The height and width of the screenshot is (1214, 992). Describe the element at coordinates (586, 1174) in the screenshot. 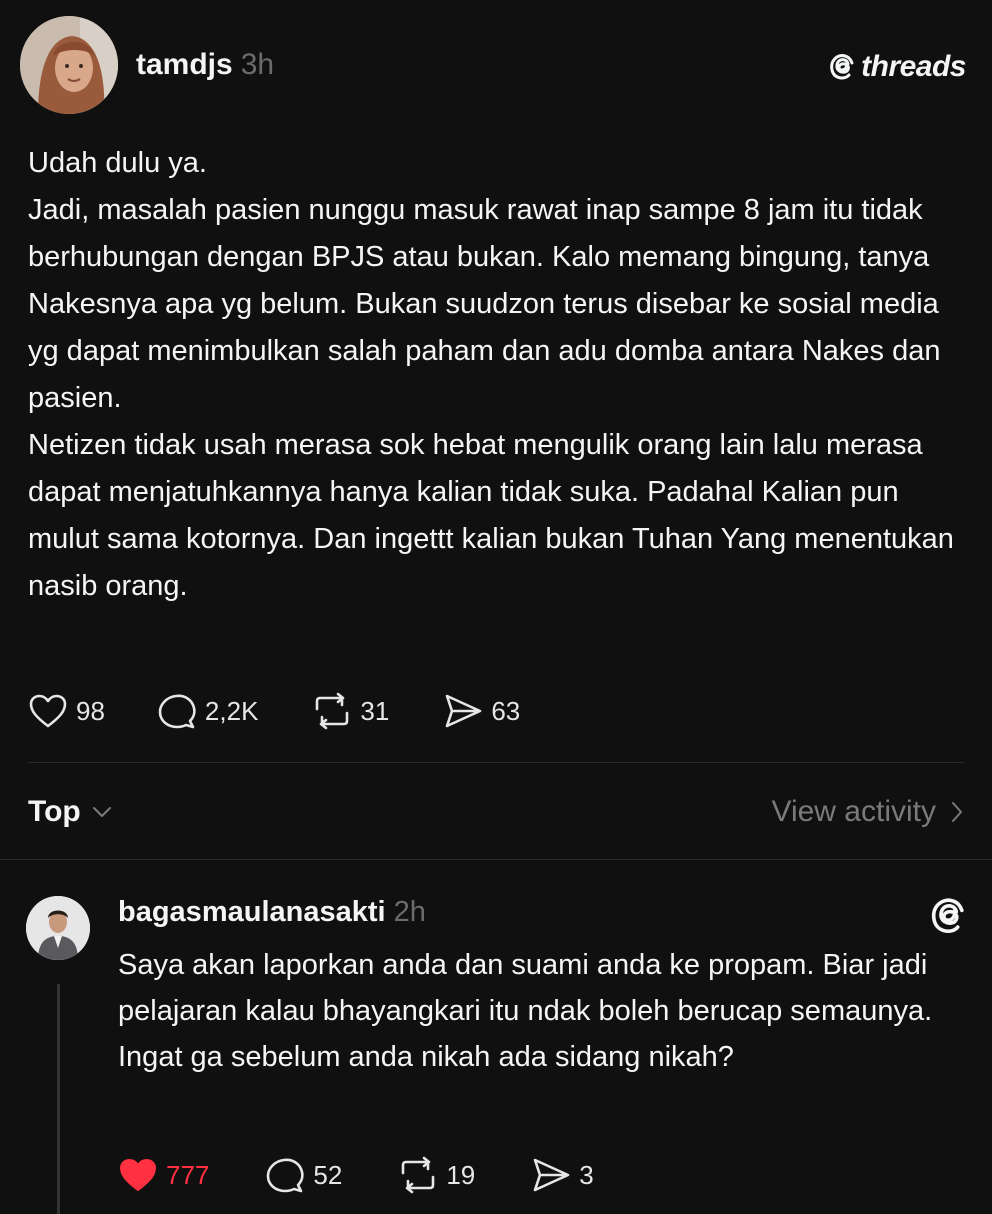

I see `share-count: 3` at that location.